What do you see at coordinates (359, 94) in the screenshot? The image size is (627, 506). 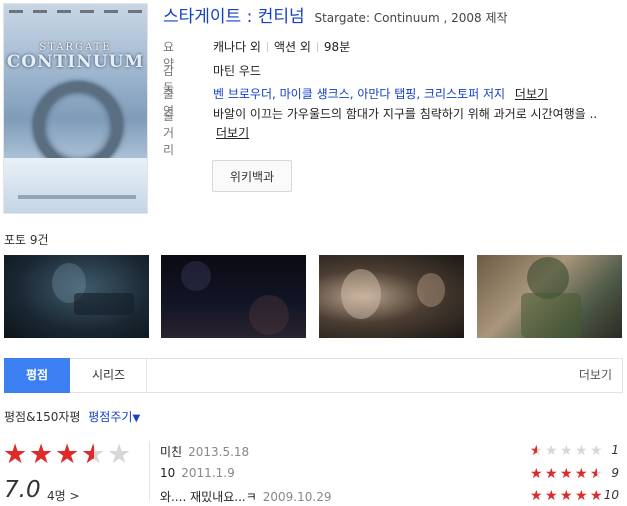 I see `cast-links: 벤 브로우더, 마이클 섕크스, 아만다 탭핑, 크리스토퍼 저지` at bounding box center [359, 94].